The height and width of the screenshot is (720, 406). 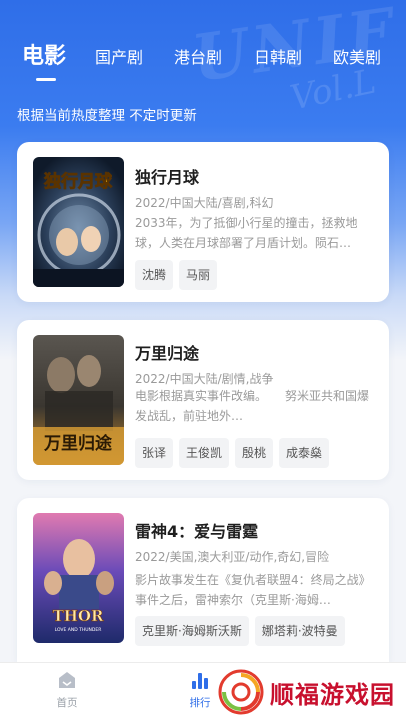 I want to click on movie-meta: 2022/中国大陆/喜剧,科幻, so click(x=204, y=203).